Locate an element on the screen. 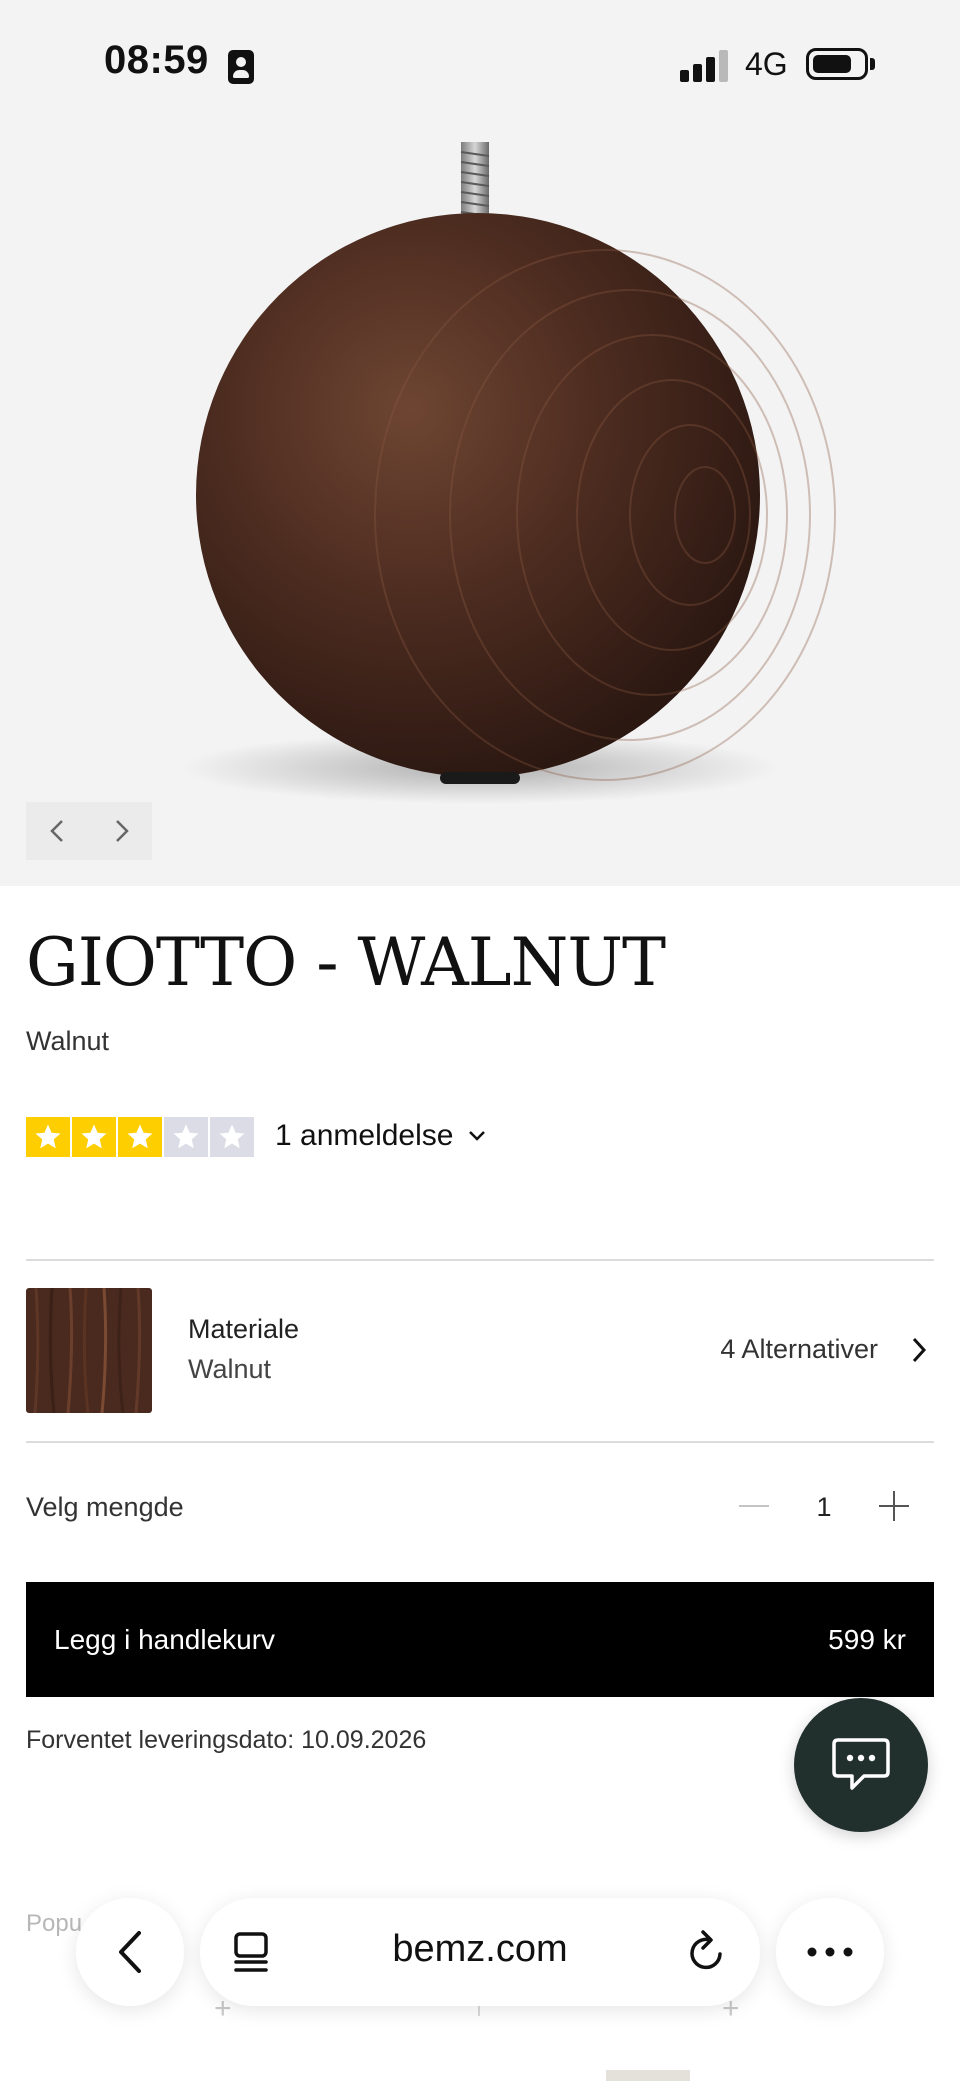  carousel-prev-button is located at coordinates (57, 831).